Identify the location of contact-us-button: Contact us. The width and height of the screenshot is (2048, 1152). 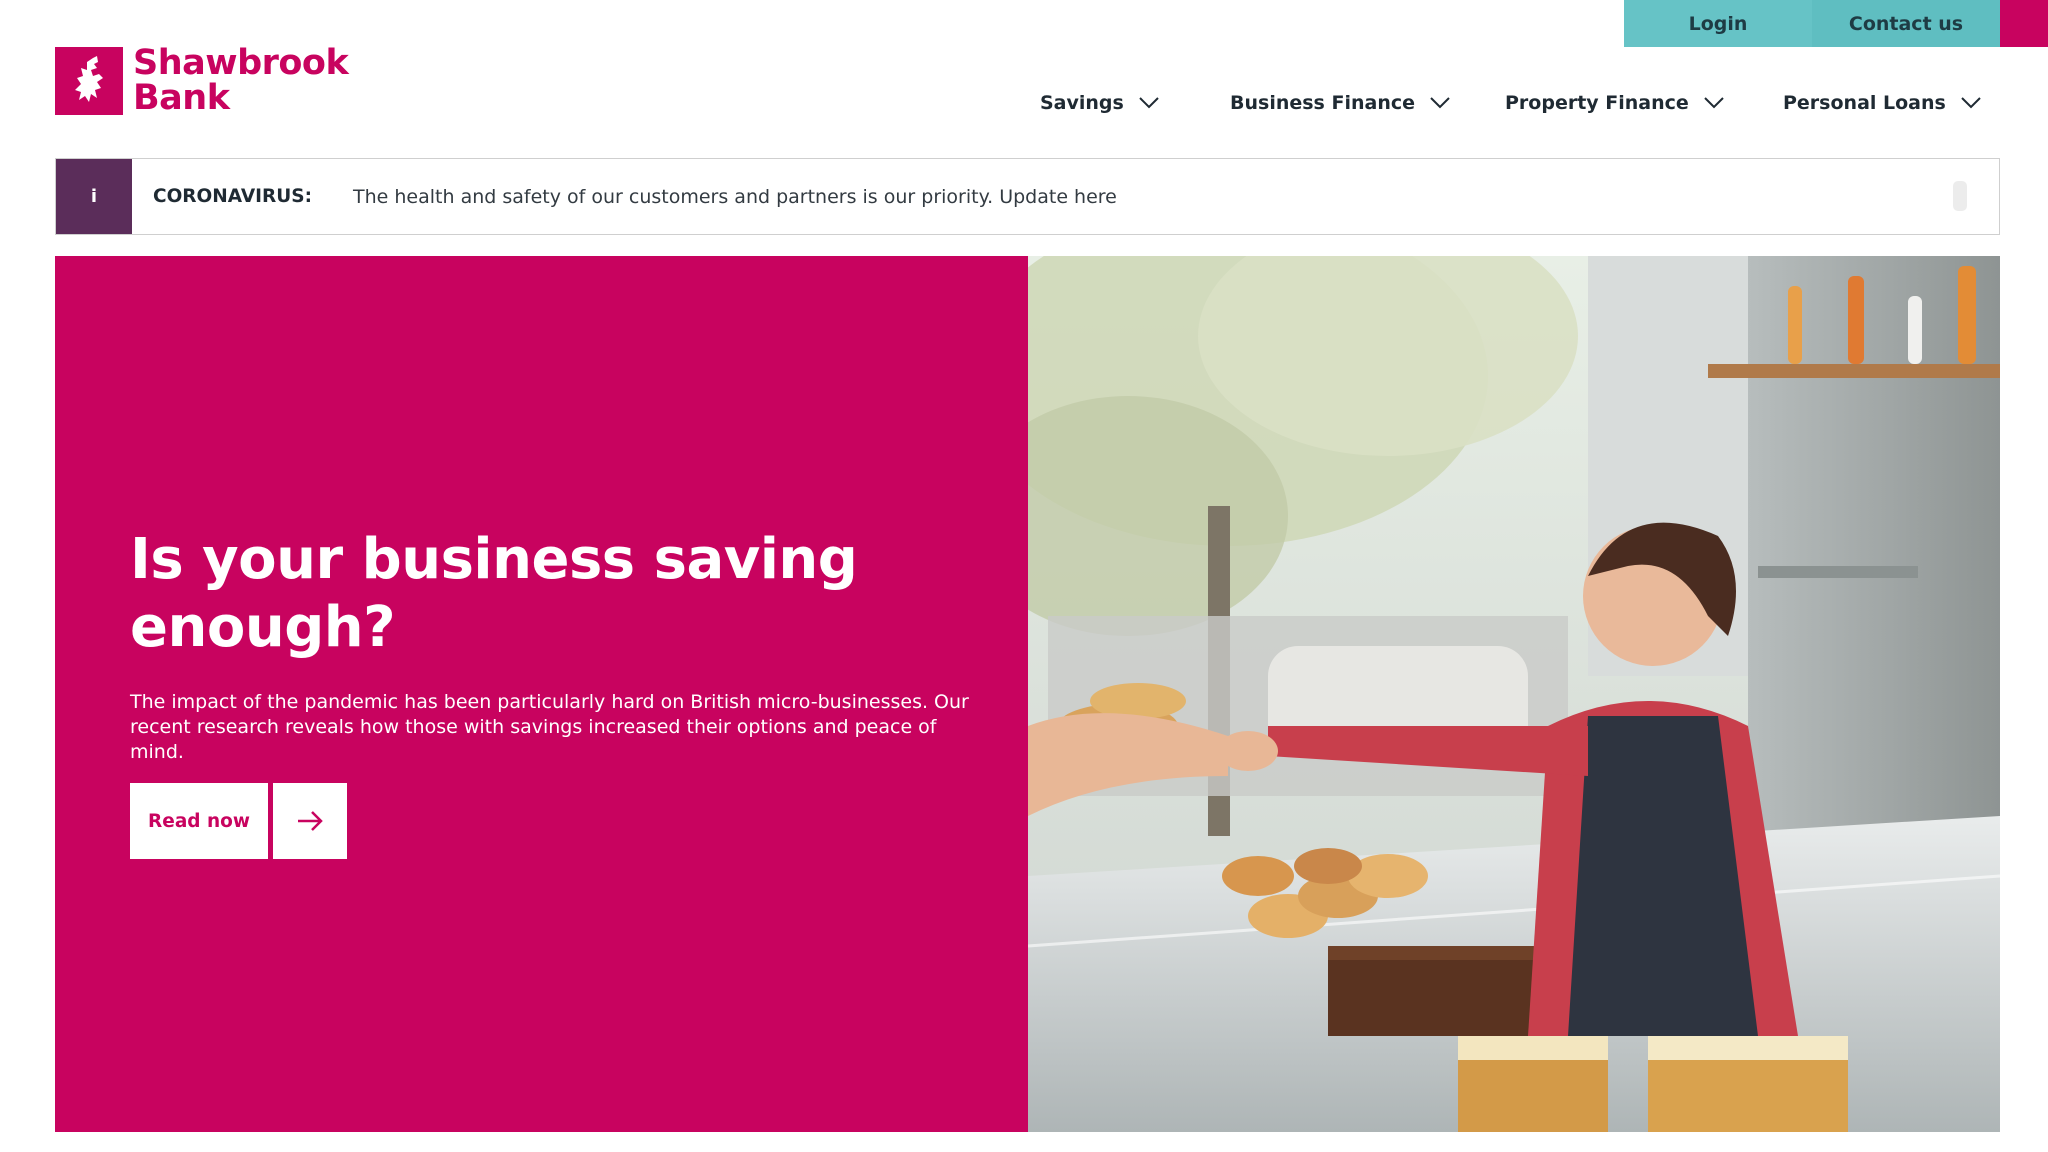
(1906, 23).